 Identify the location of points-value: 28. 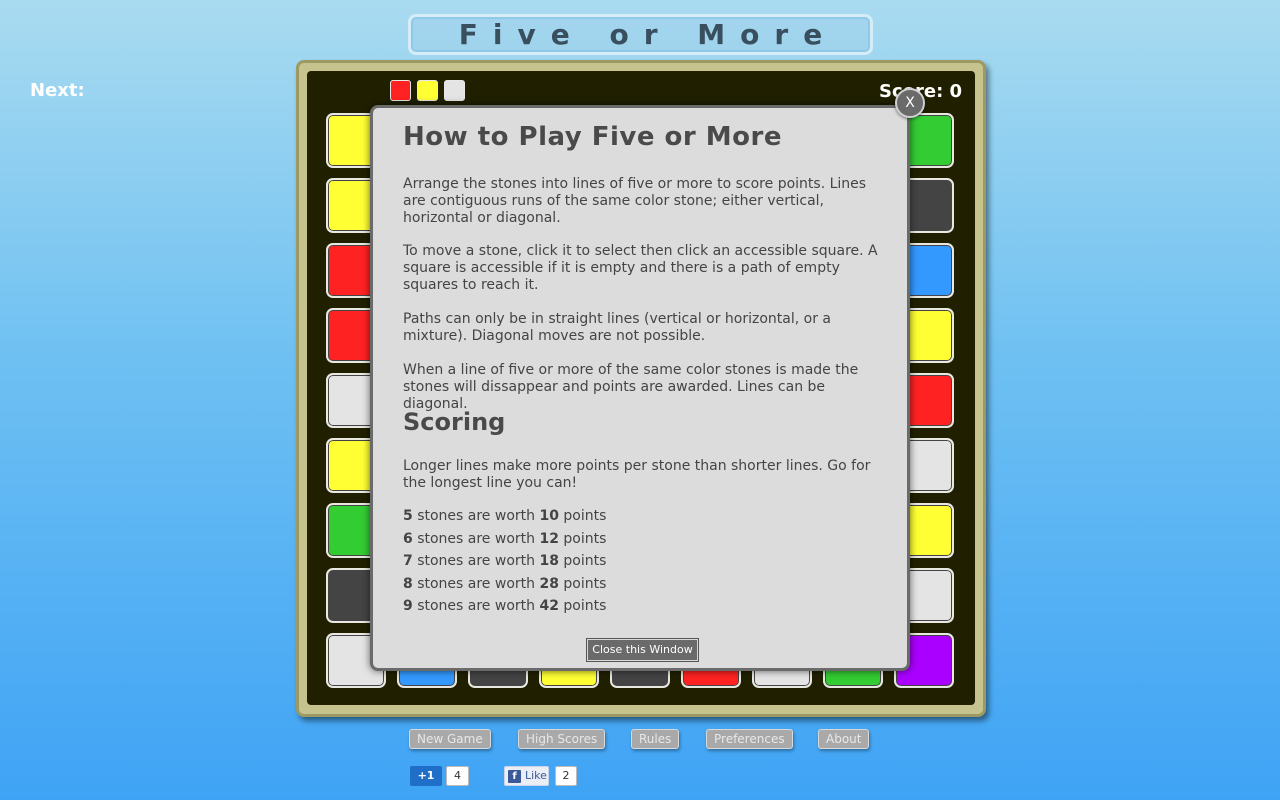
(549, 583).